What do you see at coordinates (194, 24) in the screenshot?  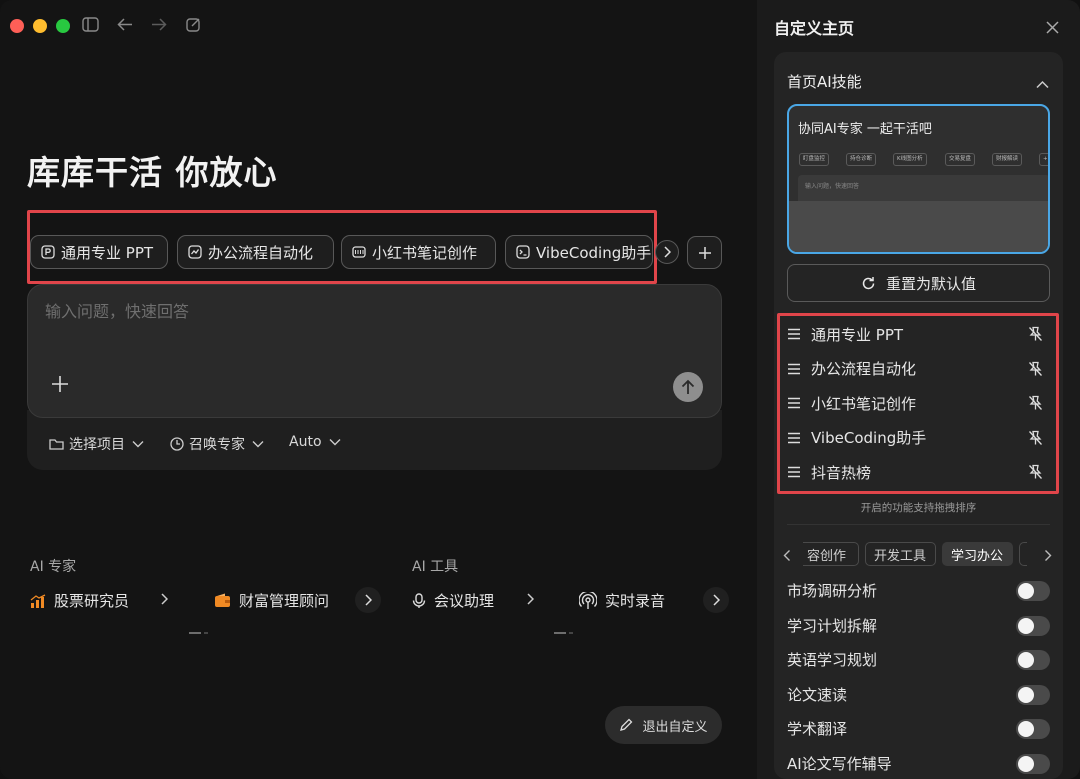 I see `new-chat-icon` at bounding box center [194, 24].